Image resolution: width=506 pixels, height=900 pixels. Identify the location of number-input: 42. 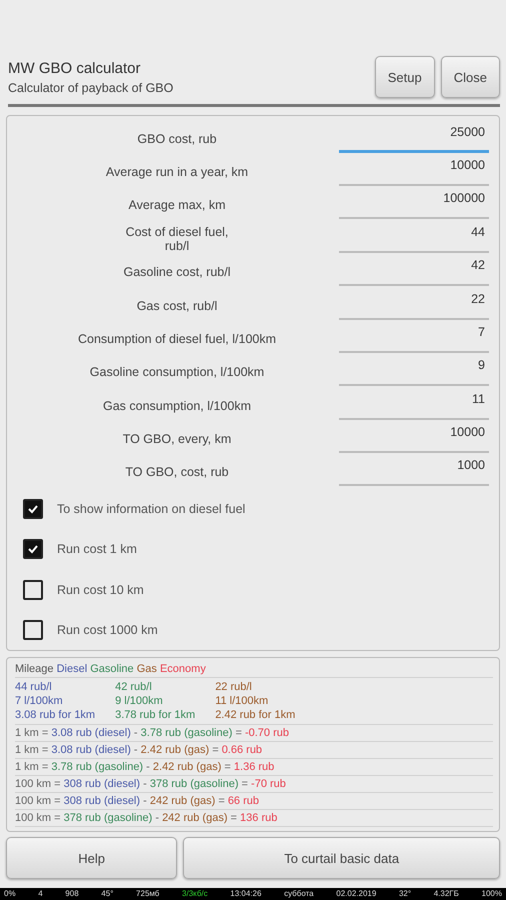
(414, 272).